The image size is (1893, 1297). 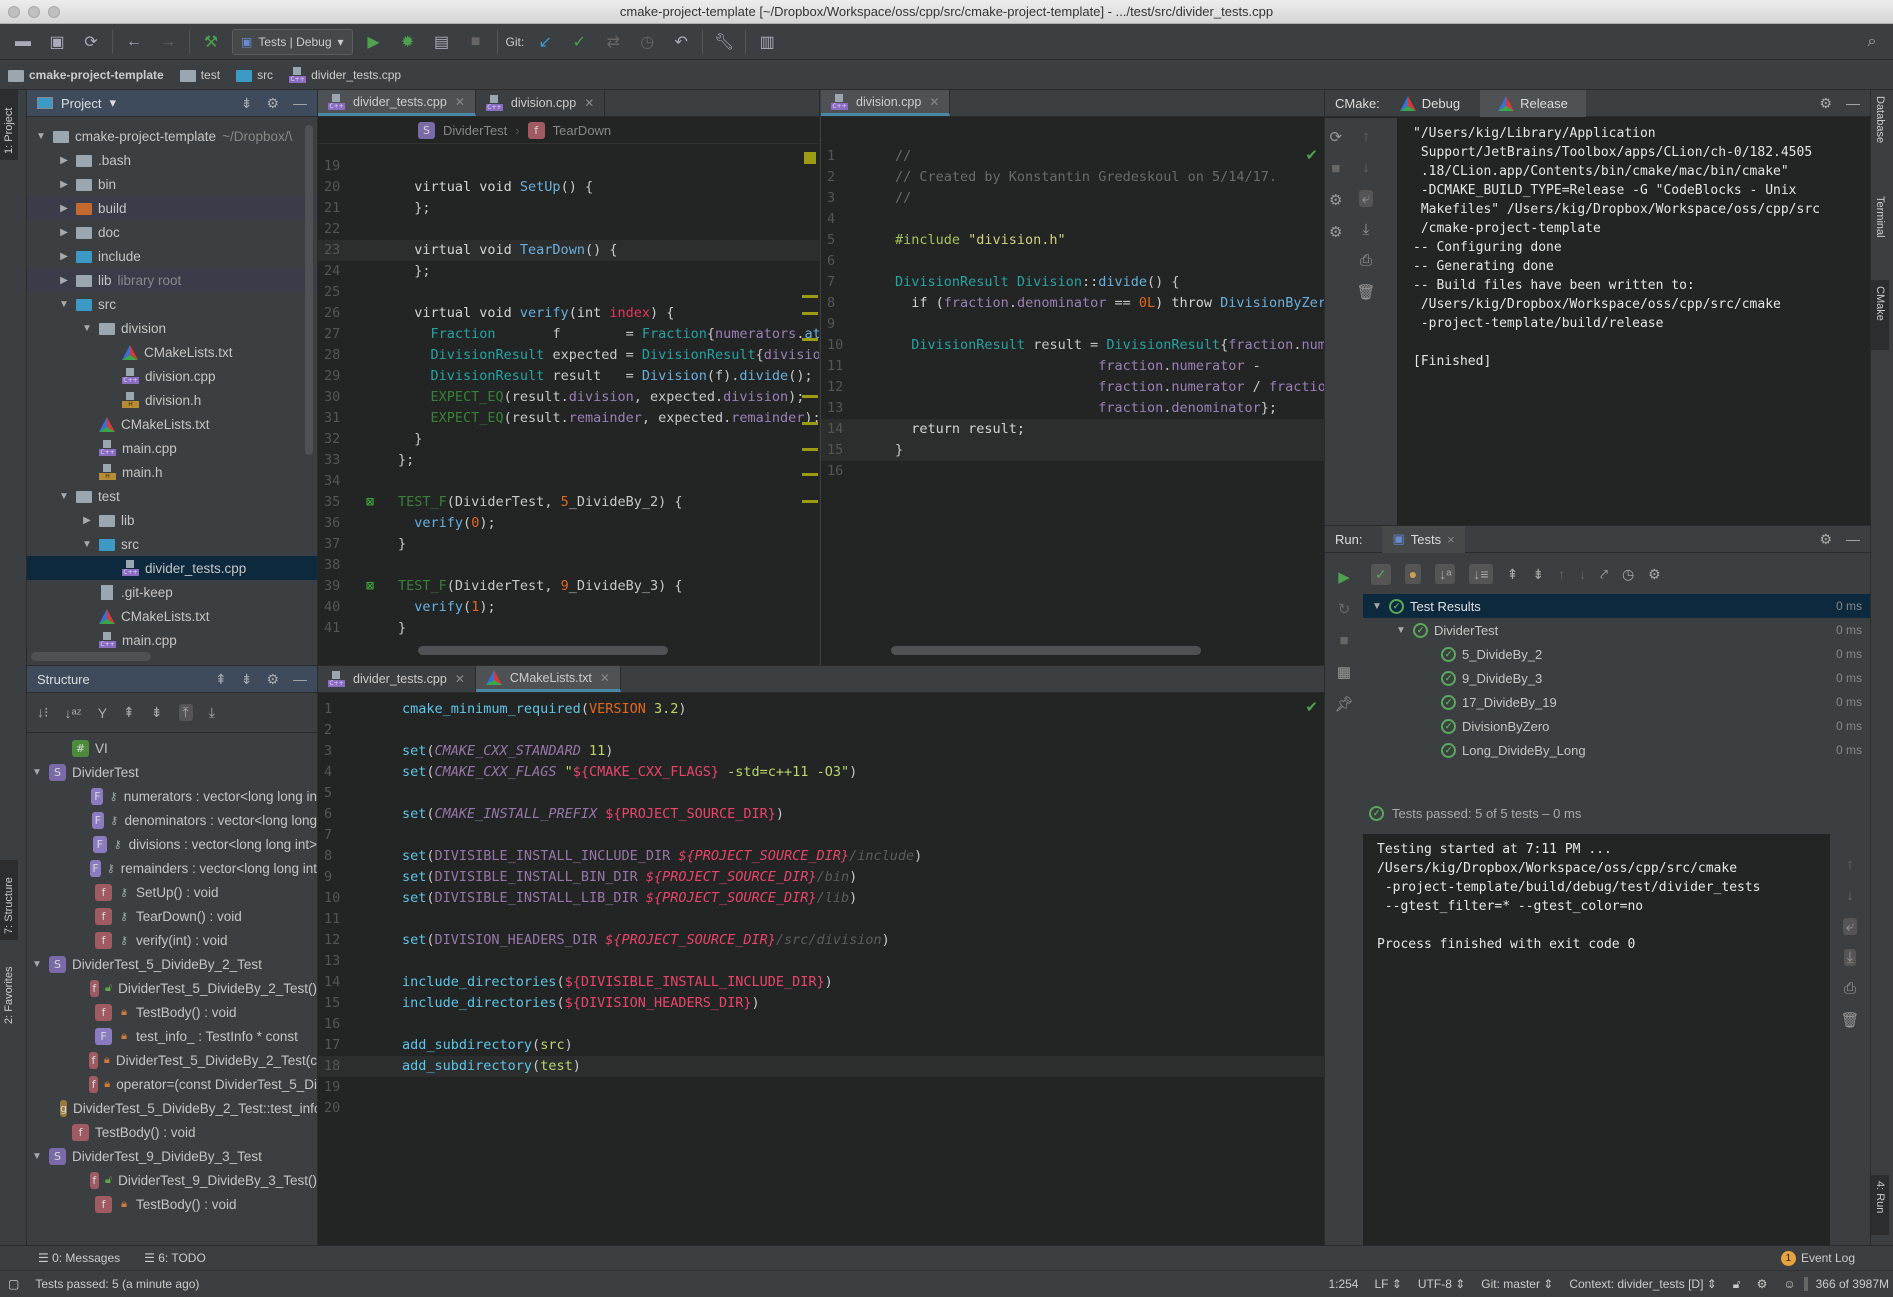 What do you see at coordinates (1850, 957) in the screenshot?
I see `scroll-to-end-icon: ⤓` at bounding box center [1850, 957].